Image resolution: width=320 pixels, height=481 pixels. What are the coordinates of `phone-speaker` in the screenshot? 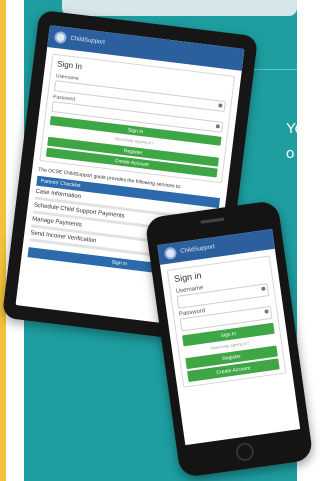 It's located at (212, 220).